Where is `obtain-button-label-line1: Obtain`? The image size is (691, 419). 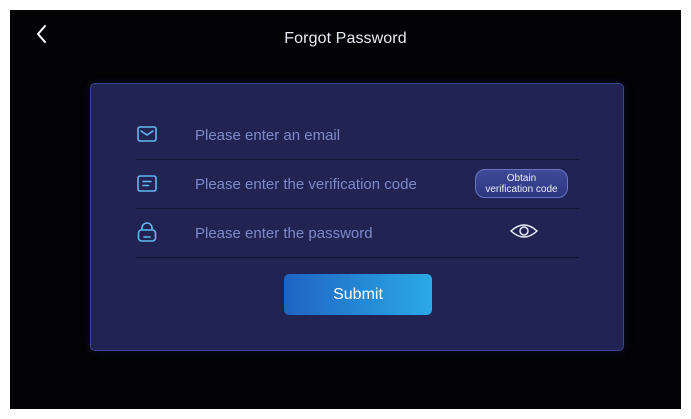 obtain-button-label-line1: Obtain is located at coordinates (521, 178).